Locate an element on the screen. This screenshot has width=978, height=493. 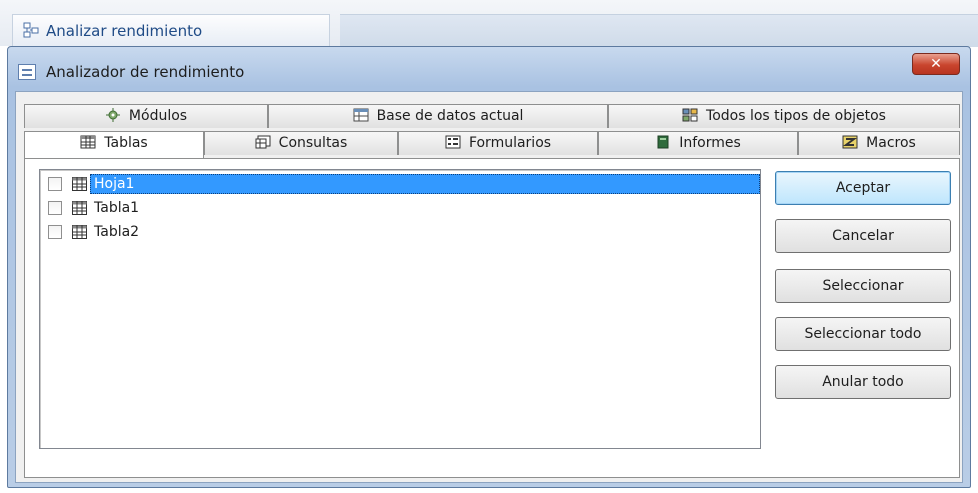
tab-label: Consultas is located at coordinates (313, 143).